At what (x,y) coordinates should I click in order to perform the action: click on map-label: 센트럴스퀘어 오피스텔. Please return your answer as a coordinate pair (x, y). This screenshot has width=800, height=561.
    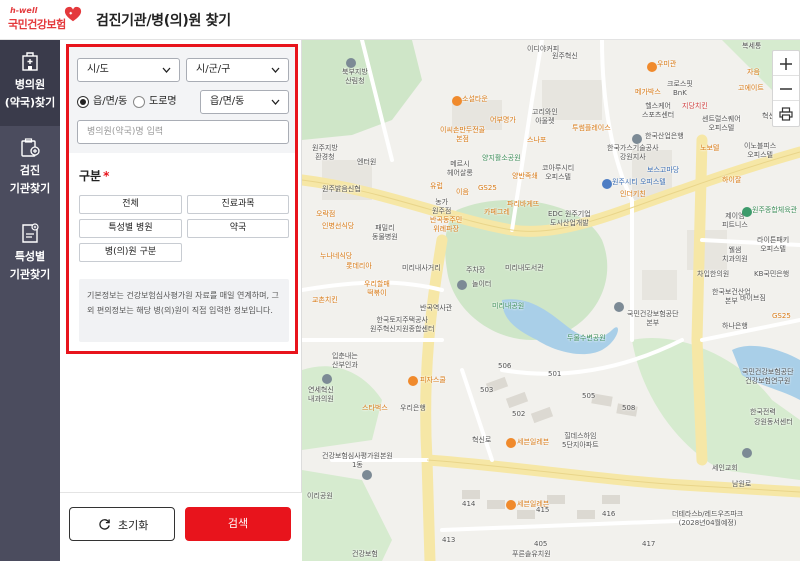
    Looking at the image, I should click on (721, 124).